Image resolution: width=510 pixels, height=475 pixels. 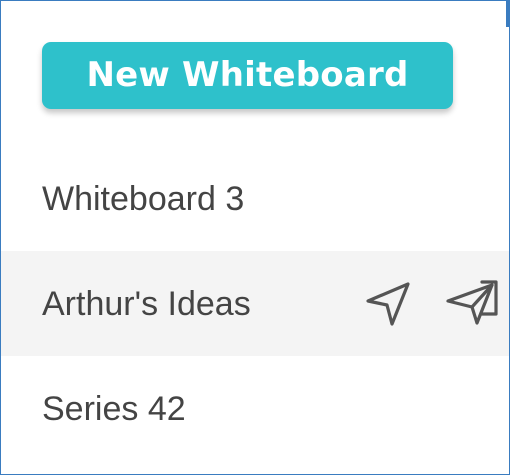 I want to click on list-item-label: Whiteboard 3, so click(x=143, y=198).